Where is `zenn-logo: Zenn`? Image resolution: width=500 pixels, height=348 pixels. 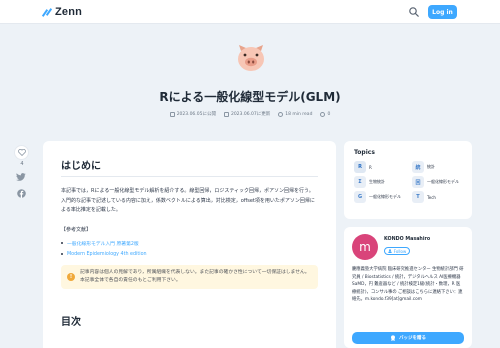
zenn-logo: Zenn is located at coordinates (62, 12).